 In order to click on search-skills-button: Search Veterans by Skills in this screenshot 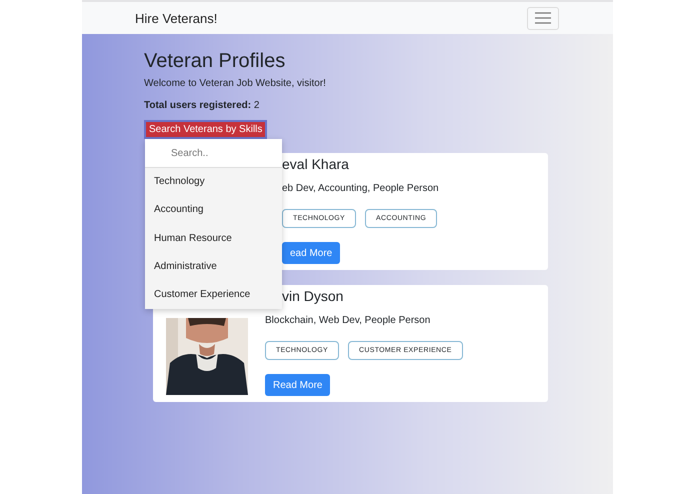, I will do `click(206, 129)`.